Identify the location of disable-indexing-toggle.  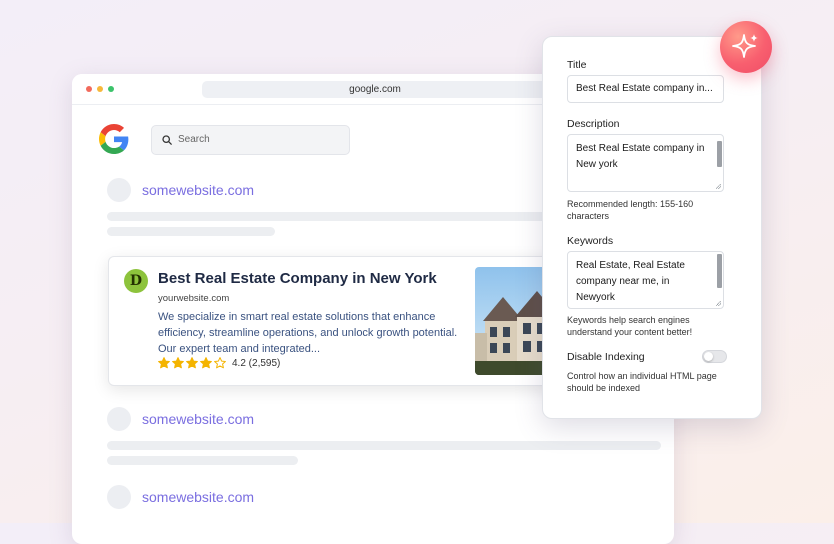
(714, 356).